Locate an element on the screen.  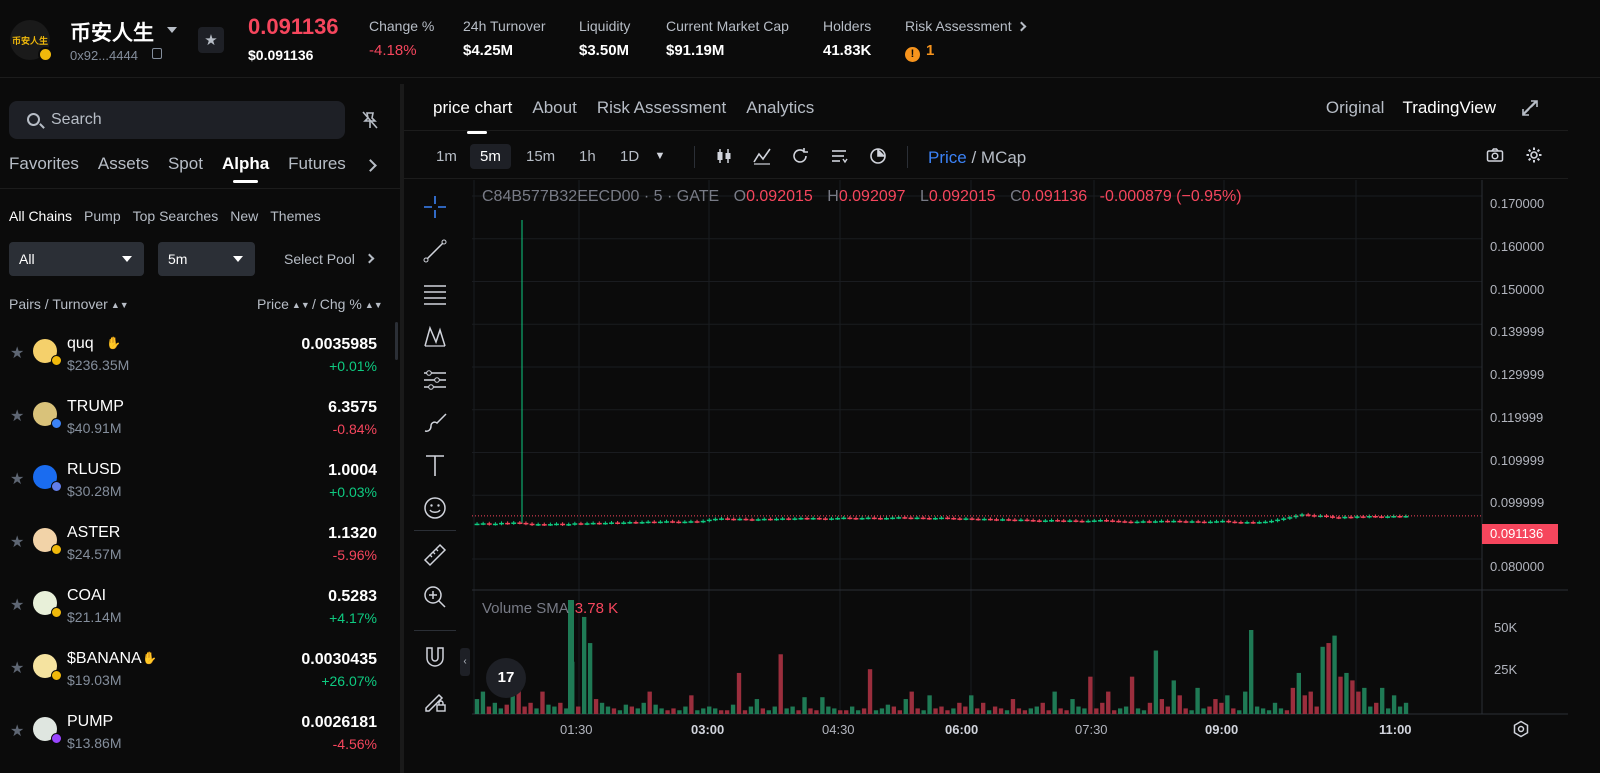
tradingview-logo: 17 is located at coordinates (506, 678).